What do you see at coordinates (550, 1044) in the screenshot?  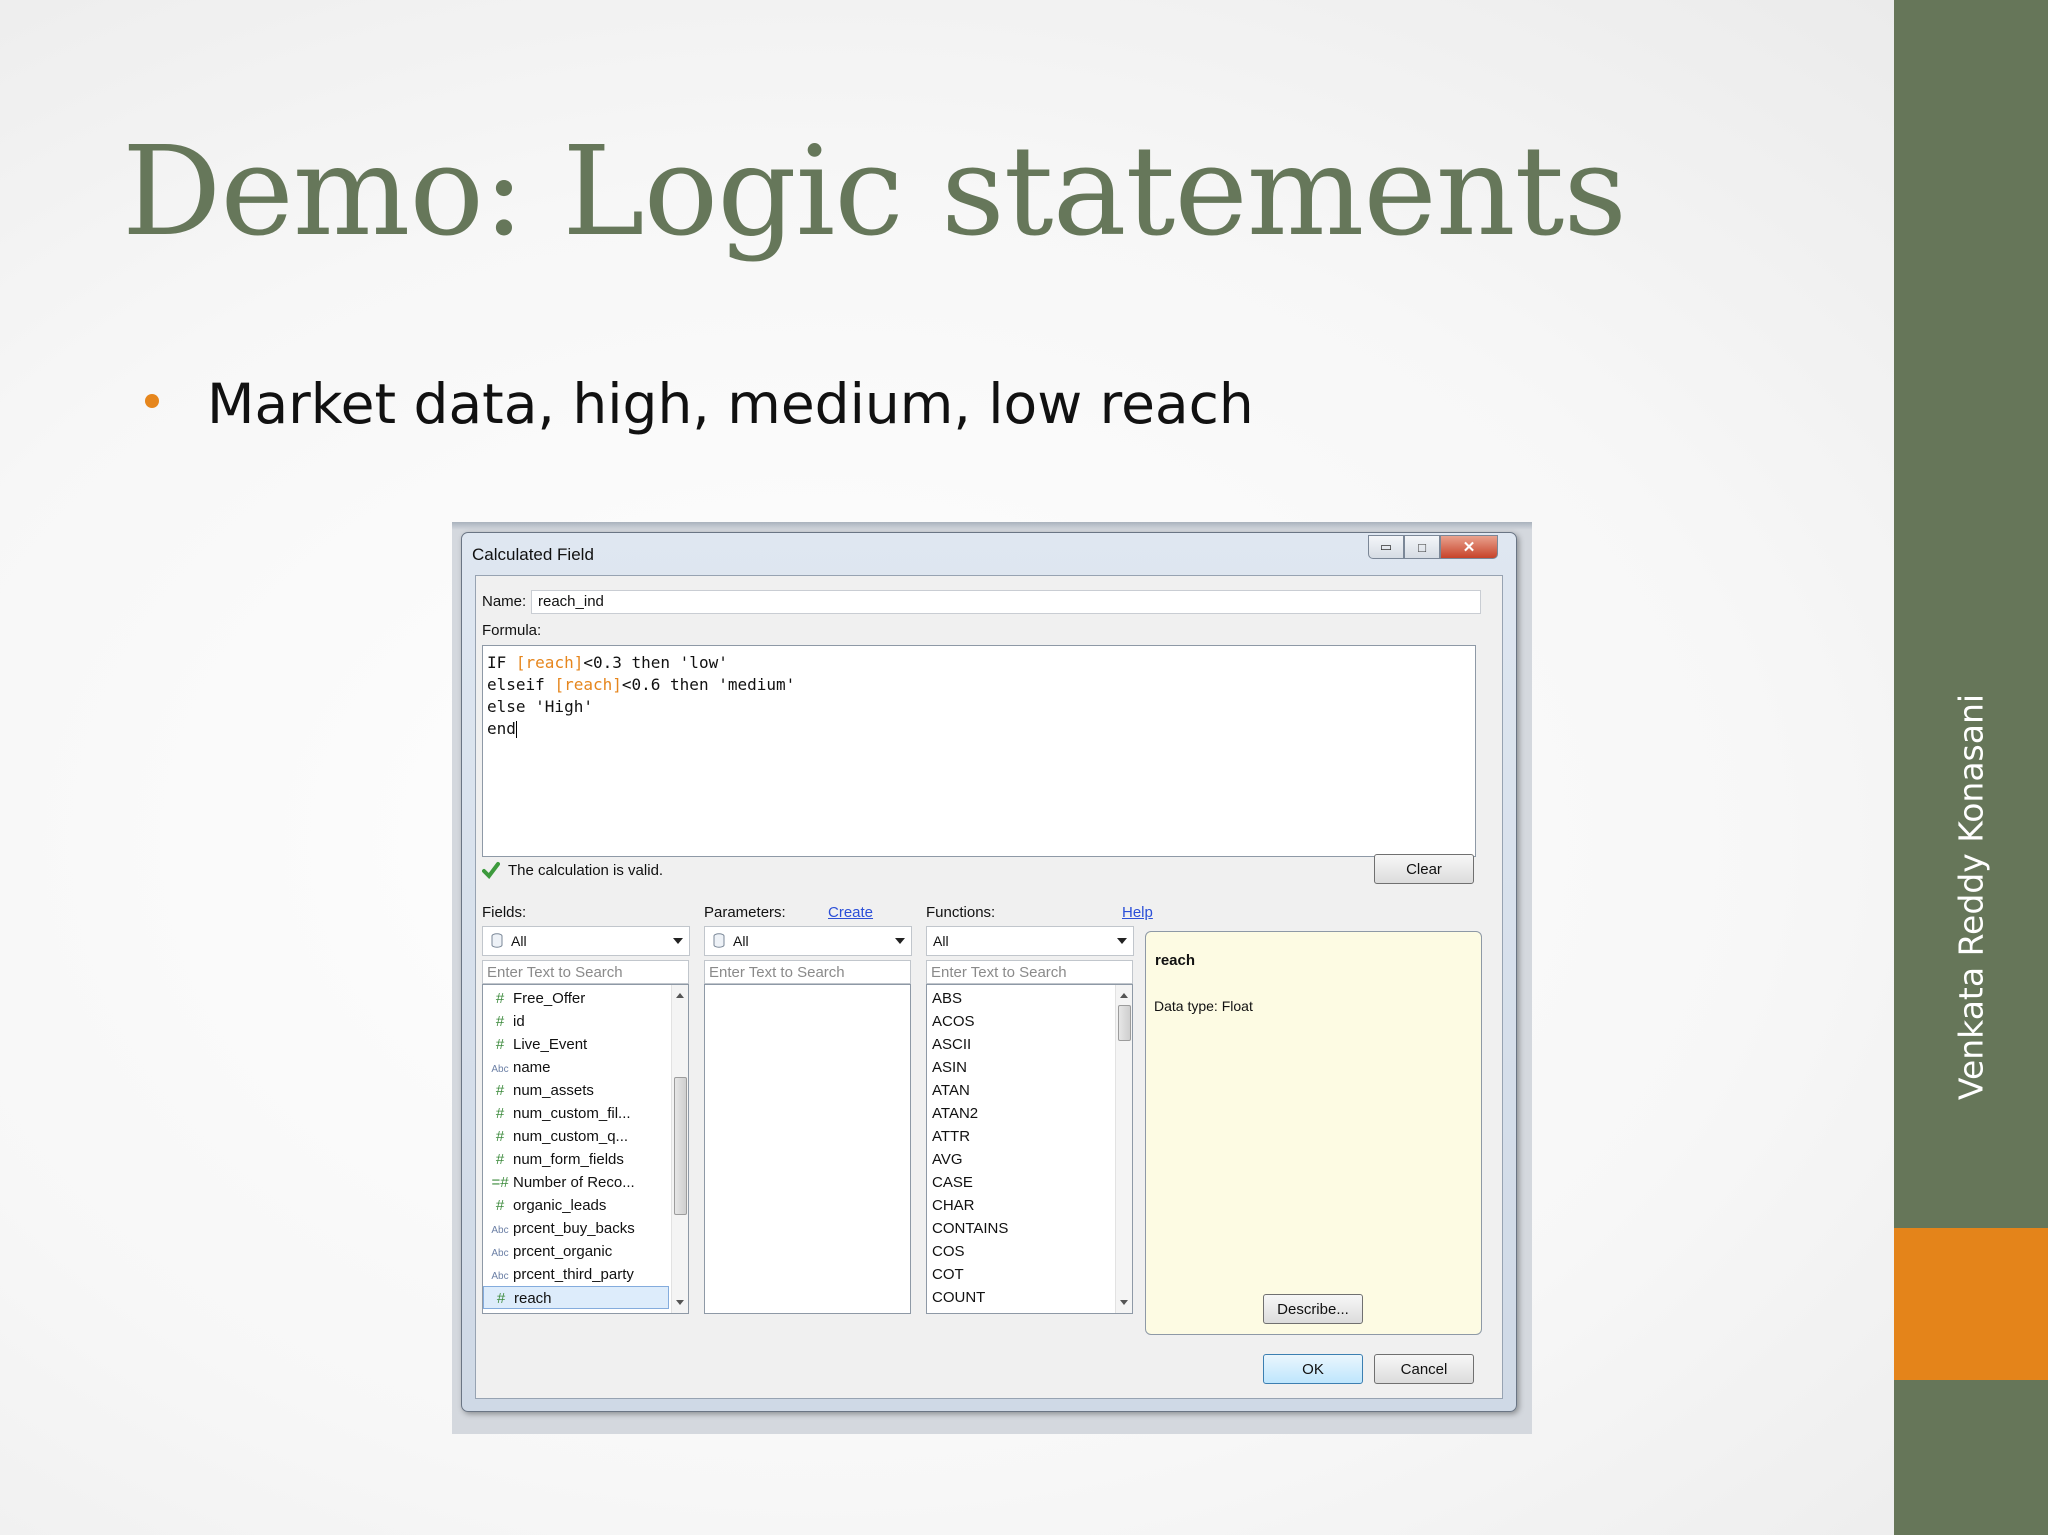 I see `field-name: Live_Event` at bounding box center [550, 1044].